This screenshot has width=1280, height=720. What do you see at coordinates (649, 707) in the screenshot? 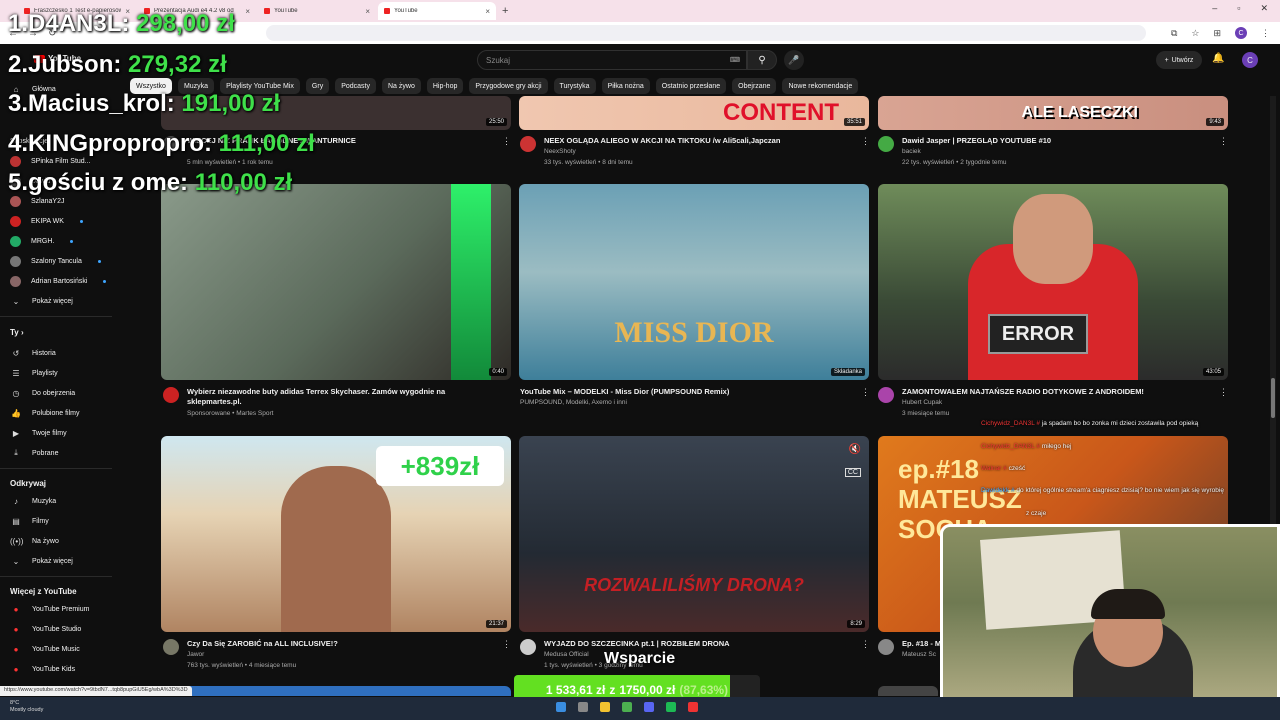
I see `discord-icon` at bounding box center [649, 707].